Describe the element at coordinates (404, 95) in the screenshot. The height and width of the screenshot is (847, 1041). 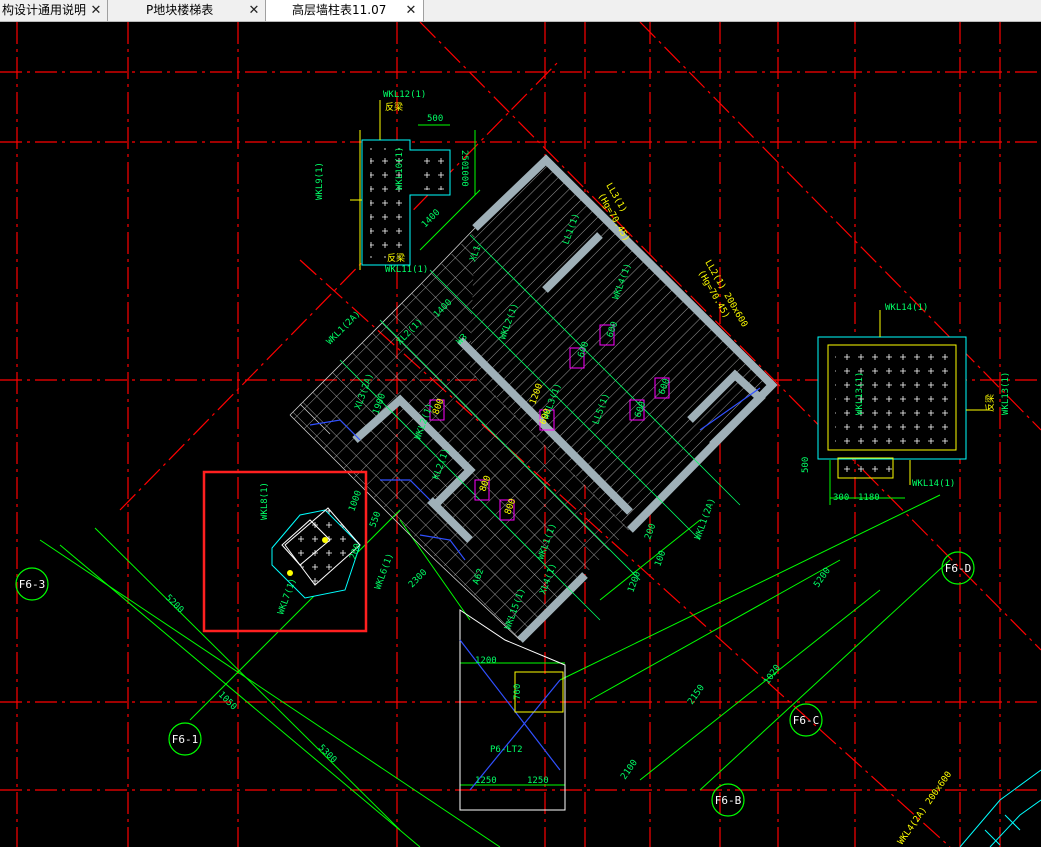
I see `beam-label: WKL12(1)` at that location.